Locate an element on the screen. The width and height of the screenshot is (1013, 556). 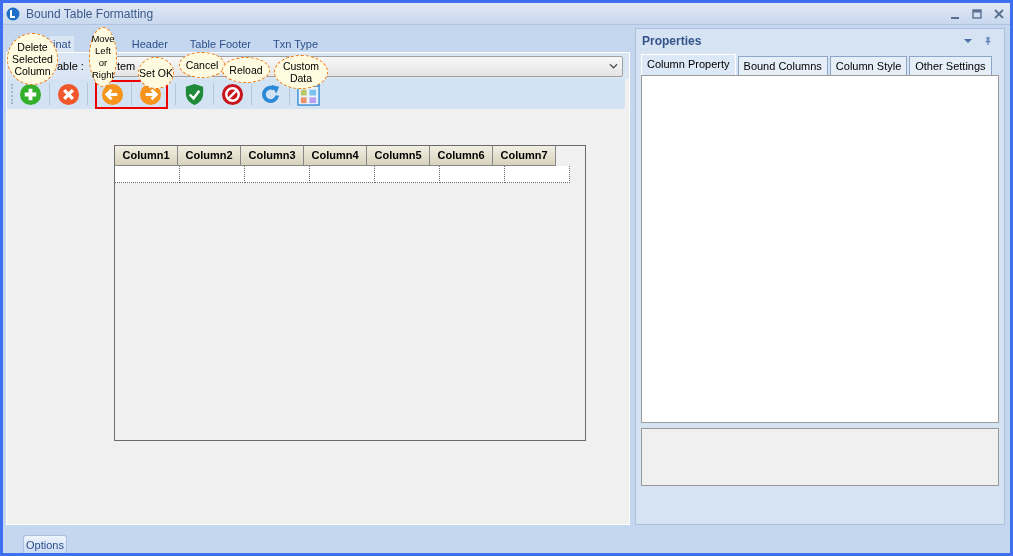
tab: Options is located at coordinates (45, 544).